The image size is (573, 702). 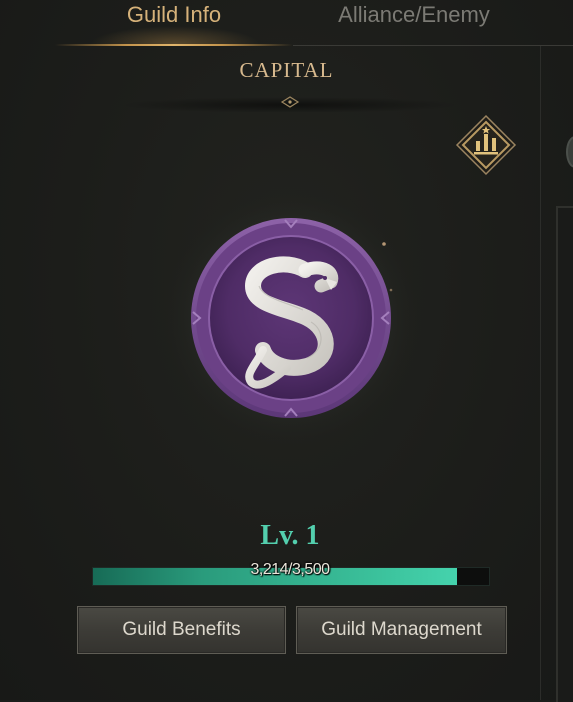 What do you see at coordinates (181, 630) in the screenshot?
I see `guild-benefits-button: Guild Benefits` at bounding box center [181, 630].